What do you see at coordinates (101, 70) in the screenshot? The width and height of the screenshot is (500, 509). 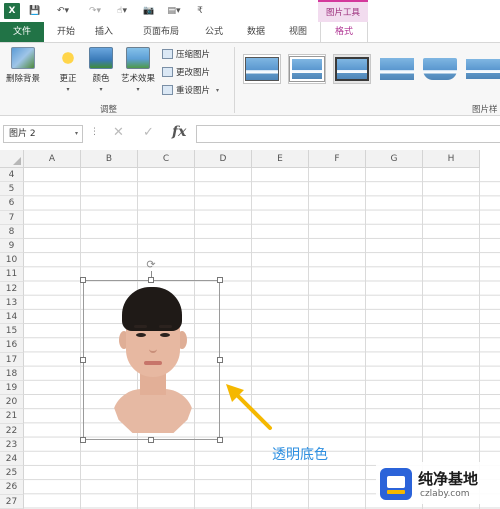 I see `color-button: 颜色 ▾` at bounding box center [101, 70].